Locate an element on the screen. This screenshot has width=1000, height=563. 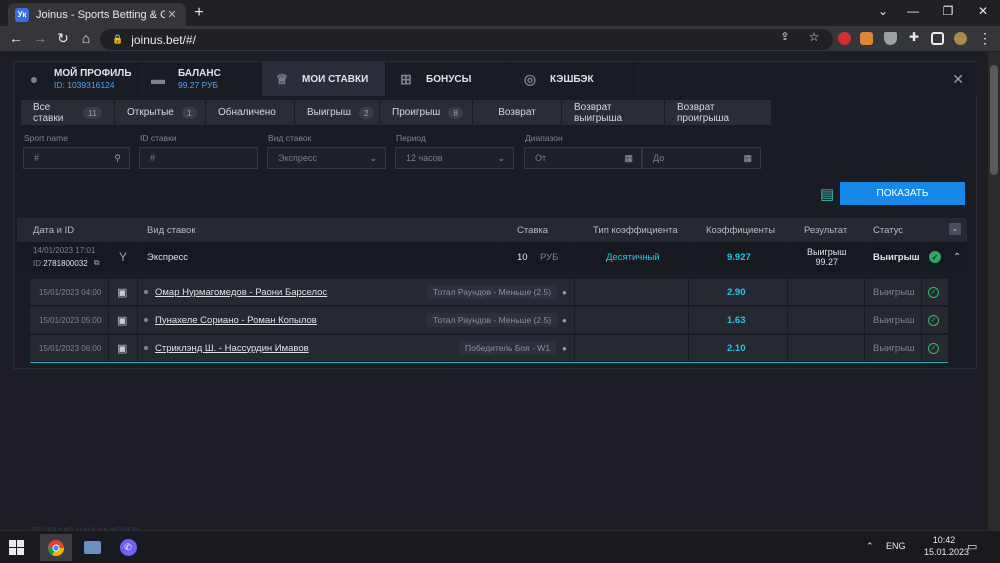
app-taskbar-icon is located at coordinates (92, 547).